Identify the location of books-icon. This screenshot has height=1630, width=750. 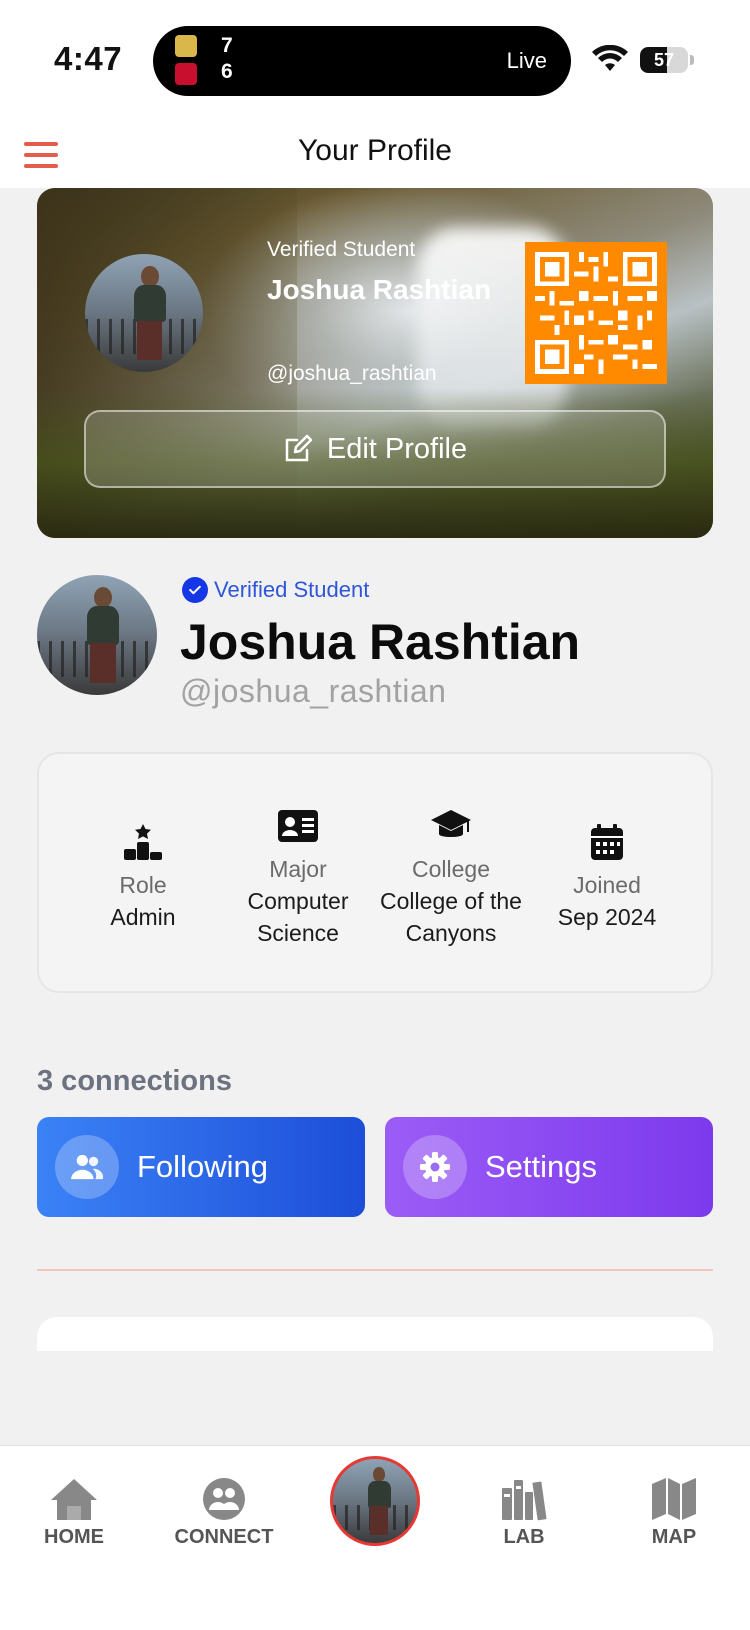
(524, 1500).